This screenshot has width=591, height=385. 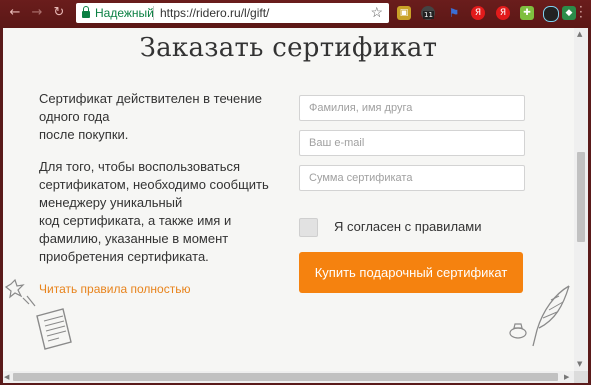 What do you see at coordinates (111, 202) in the screenshot?
I see `text-line: менеджеру уникальный` at bounding box center [111, 202].